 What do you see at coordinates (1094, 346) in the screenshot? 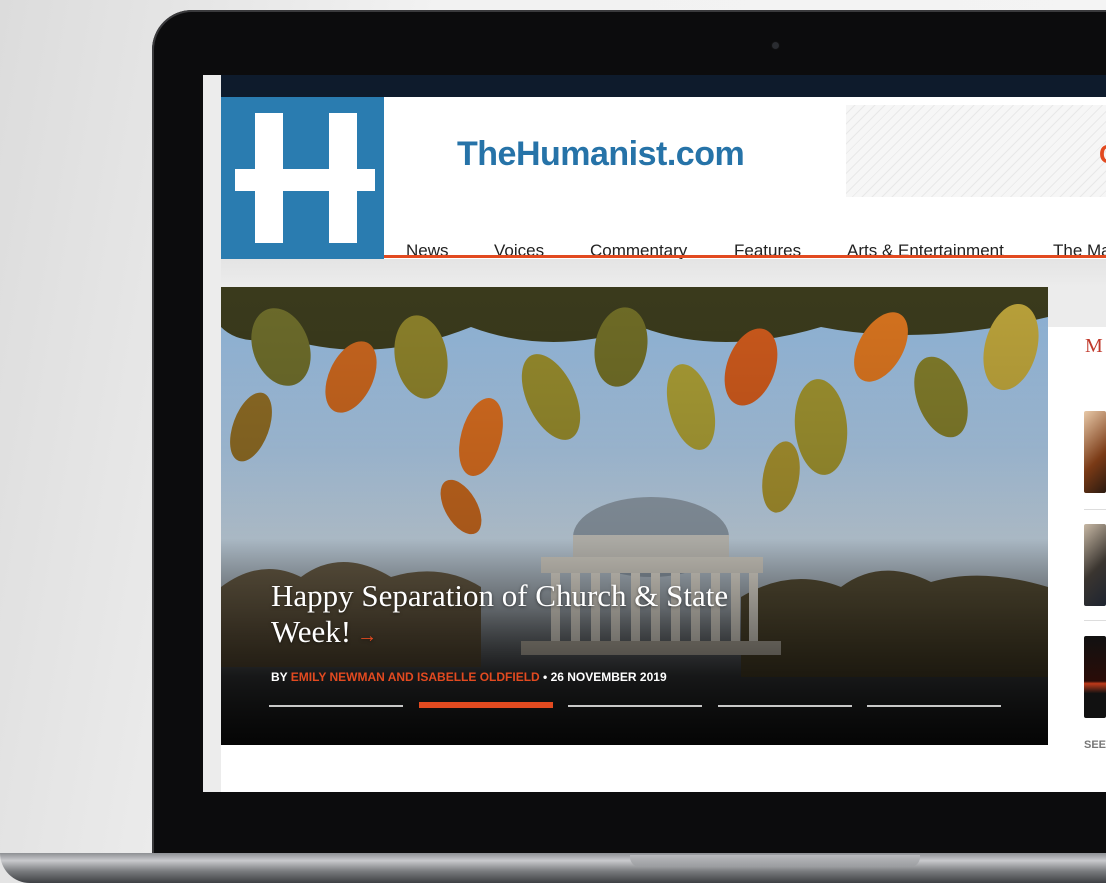
I see `sidebar-heading: M` at bounding box center [1094, 346].